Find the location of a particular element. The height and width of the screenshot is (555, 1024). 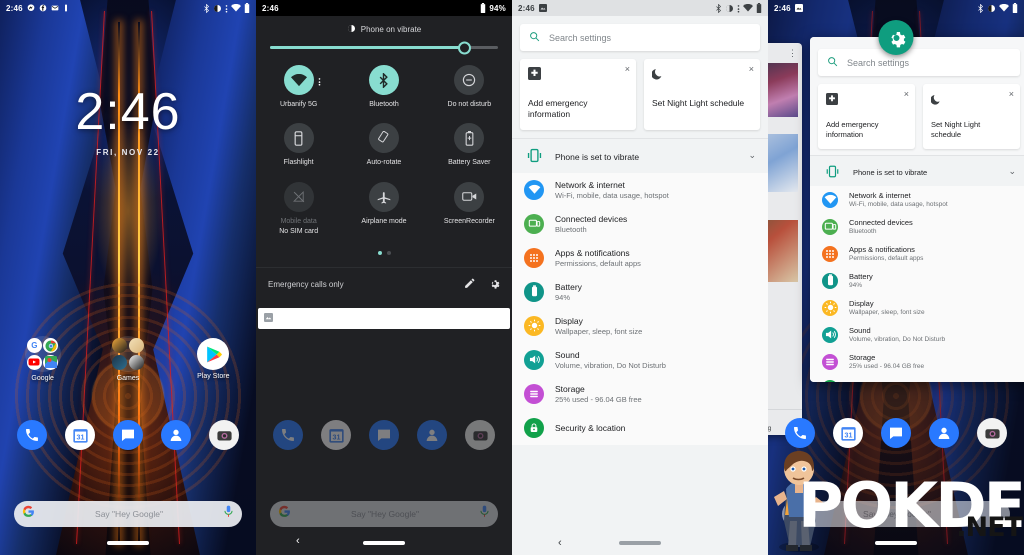

back-chevron-icon: ‹ is located at coordinates (560, 543).